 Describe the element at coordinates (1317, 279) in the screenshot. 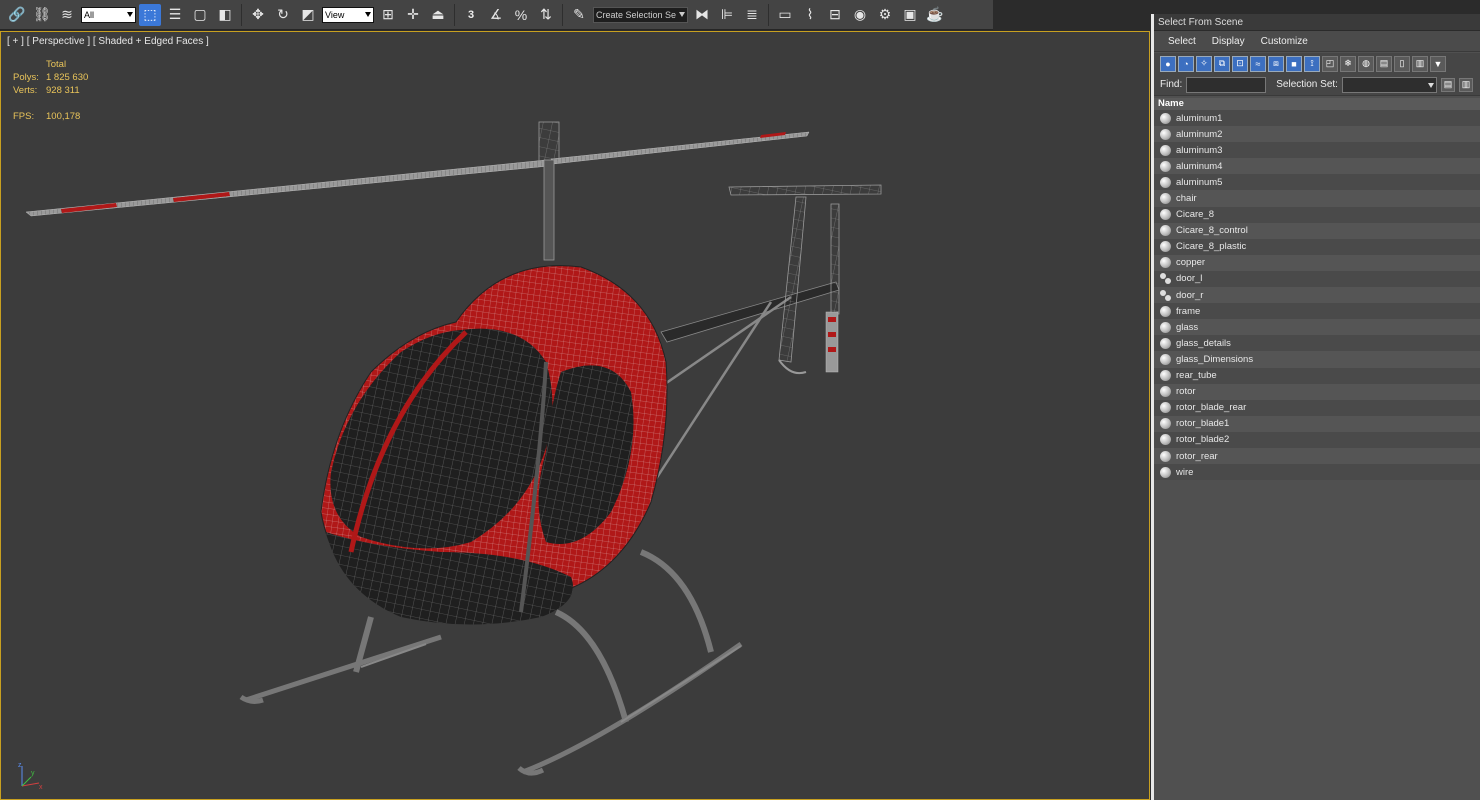

I see `scene-object-row: door_l` at that location.